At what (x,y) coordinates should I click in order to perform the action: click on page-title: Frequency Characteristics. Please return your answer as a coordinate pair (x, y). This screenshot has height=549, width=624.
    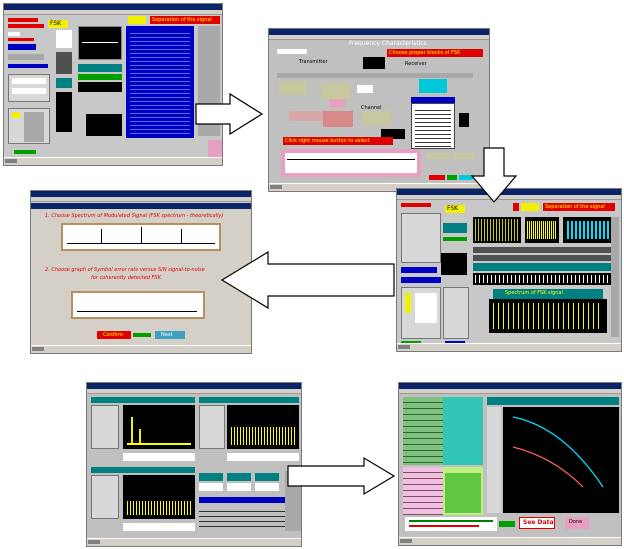
    Looking at the image, I should click on (388, 43).